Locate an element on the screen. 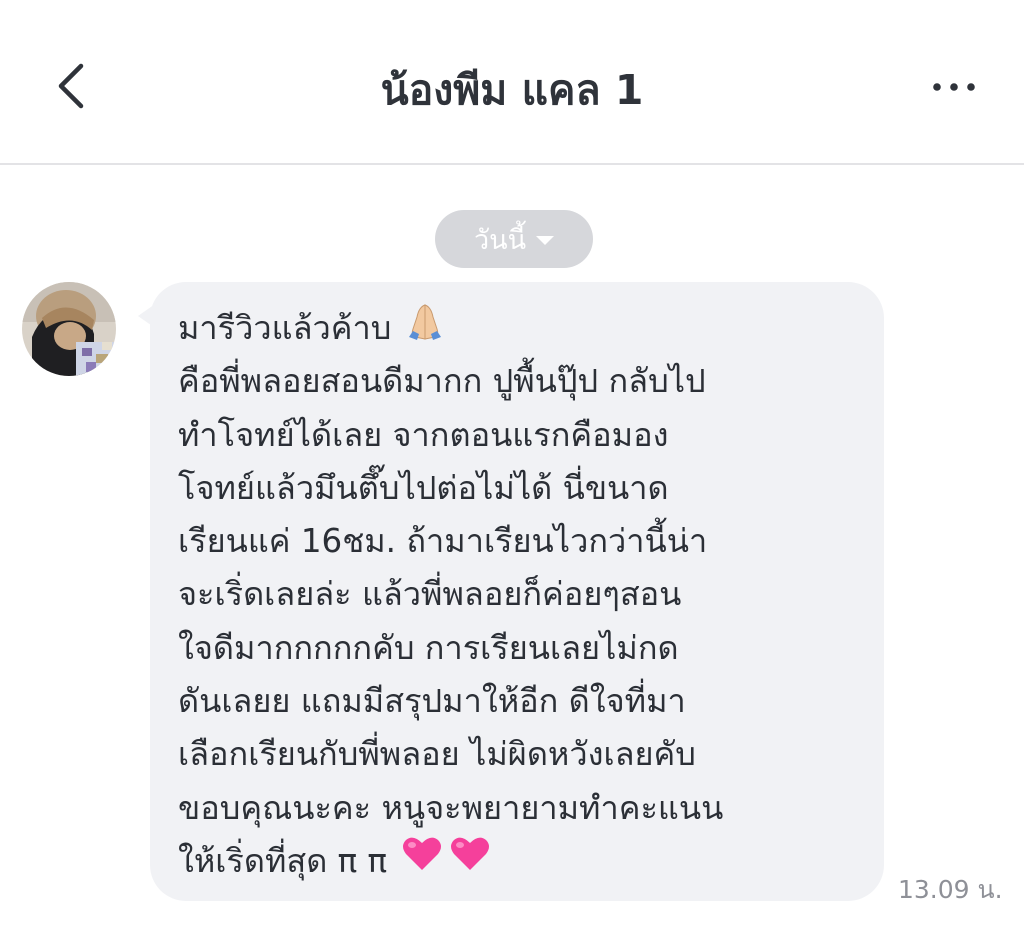 This screenshot has width=1024, height=931. message-line: ดันเลยย แถมมีสรุปมาให้อีก ดีใจที่มา is located at coordinates (432, 701).